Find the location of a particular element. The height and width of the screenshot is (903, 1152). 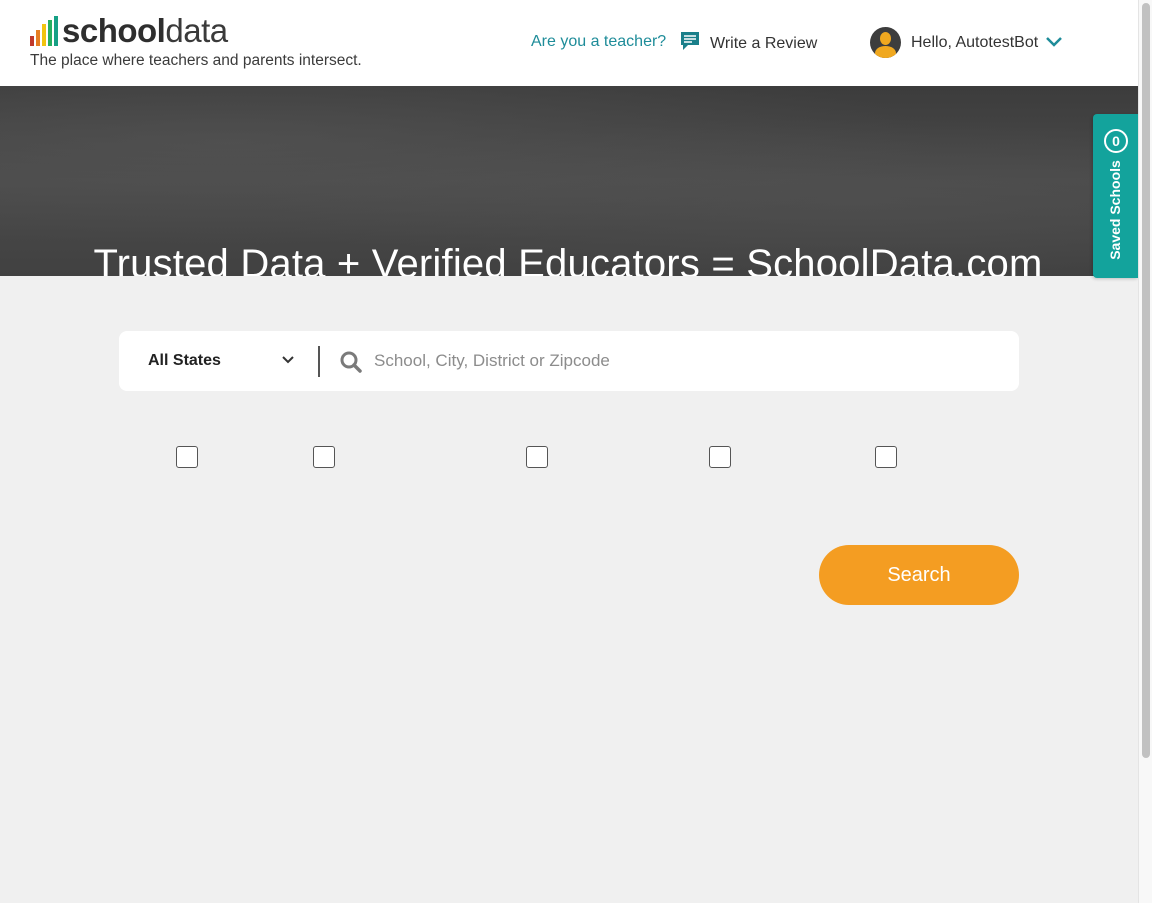

state-dropdown-value: All States is located at coordinates (184, 360).